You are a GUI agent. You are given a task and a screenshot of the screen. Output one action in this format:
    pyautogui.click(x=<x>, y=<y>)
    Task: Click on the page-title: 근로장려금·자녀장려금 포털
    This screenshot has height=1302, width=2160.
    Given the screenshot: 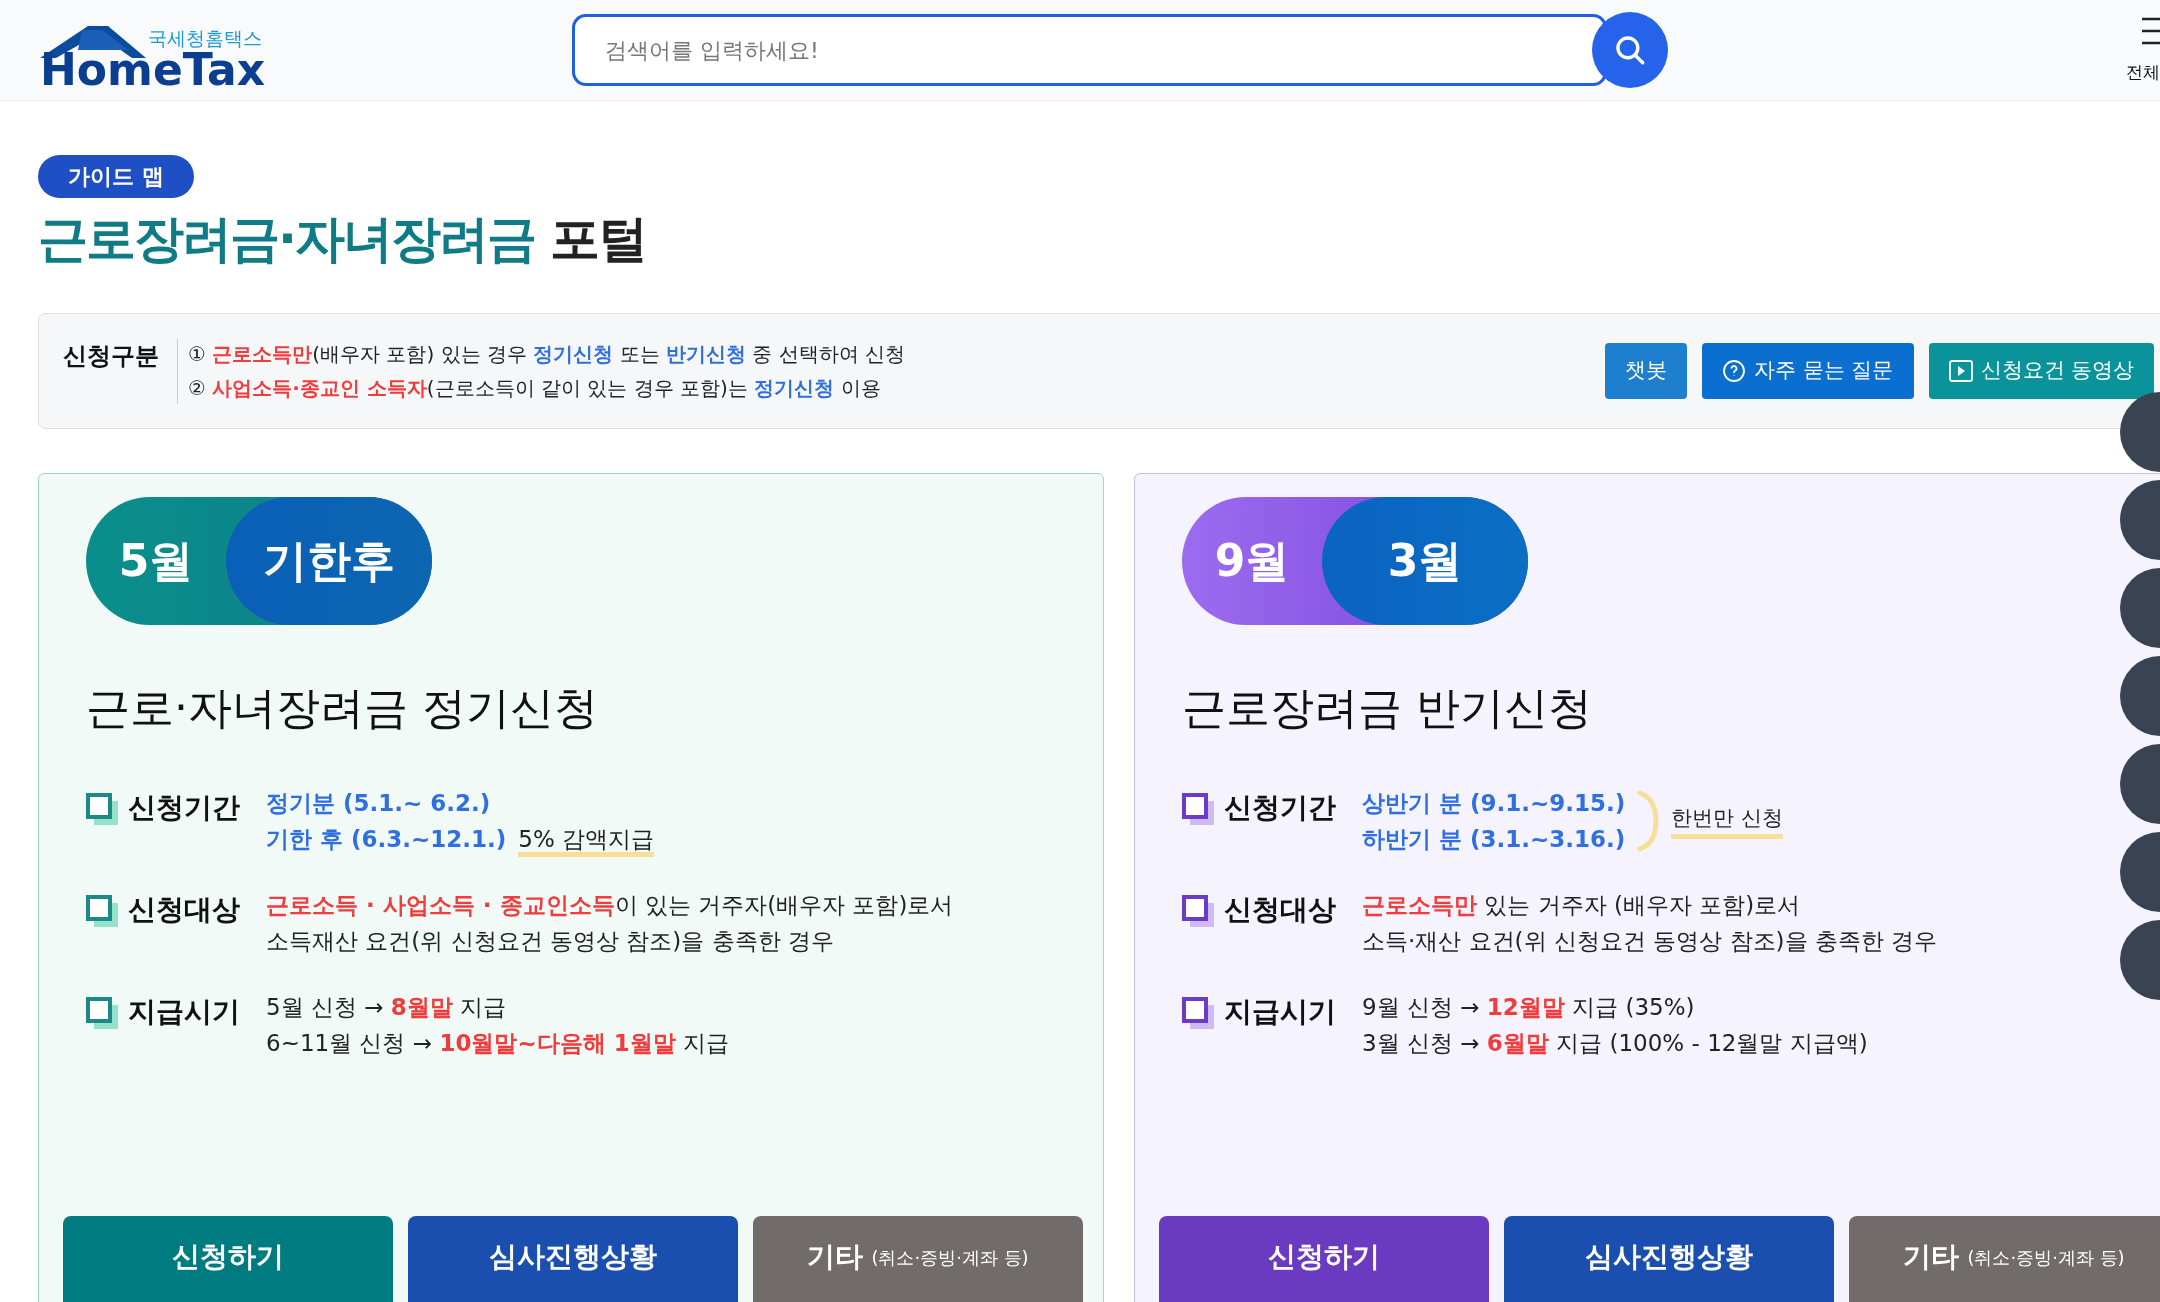 What is the action you would take?
    pyautogui.click(x=342, y=239)
    